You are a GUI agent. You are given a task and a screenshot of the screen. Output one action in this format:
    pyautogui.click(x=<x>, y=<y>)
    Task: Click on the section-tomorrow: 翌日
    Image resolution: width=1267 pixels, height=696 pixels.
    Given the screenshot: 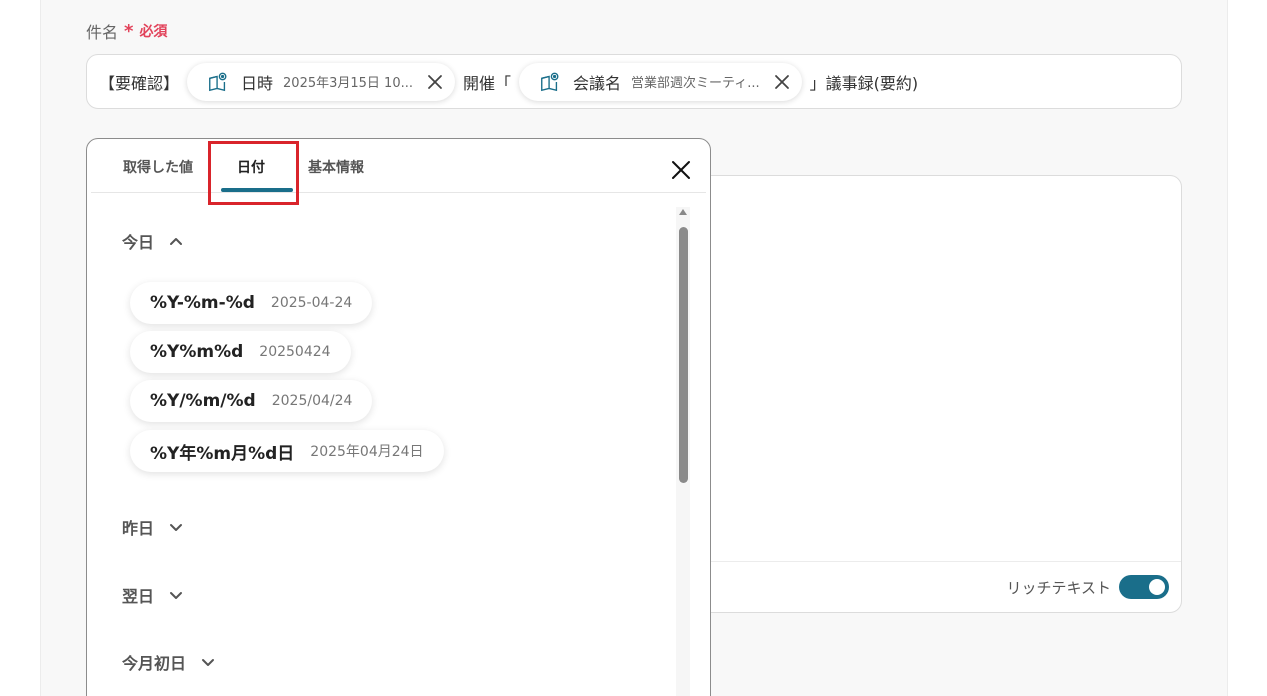 What is the action you would take?
    pyautogui.click(x=153, y=595)
    